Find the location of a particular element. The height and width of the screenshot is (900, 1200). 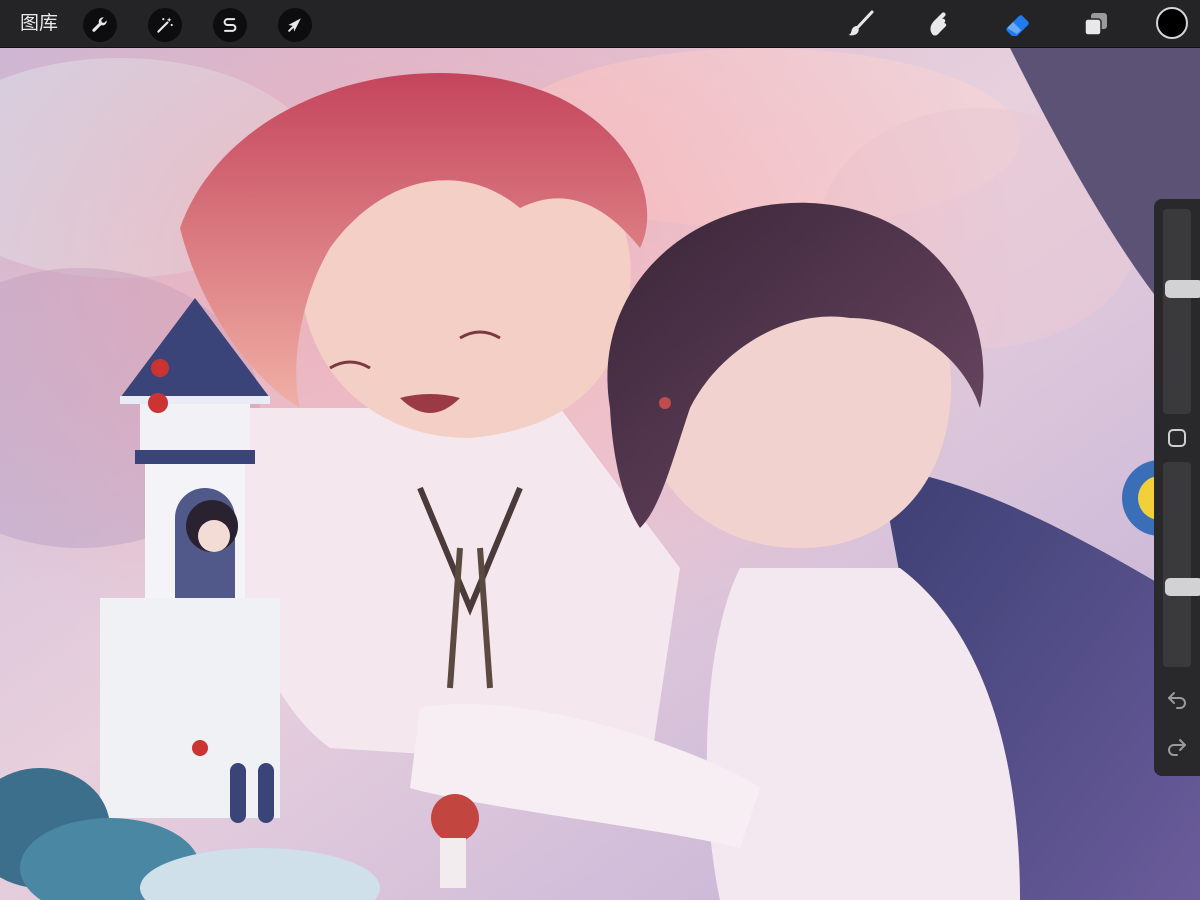

paint-tool is located at coordinates (861, 24).